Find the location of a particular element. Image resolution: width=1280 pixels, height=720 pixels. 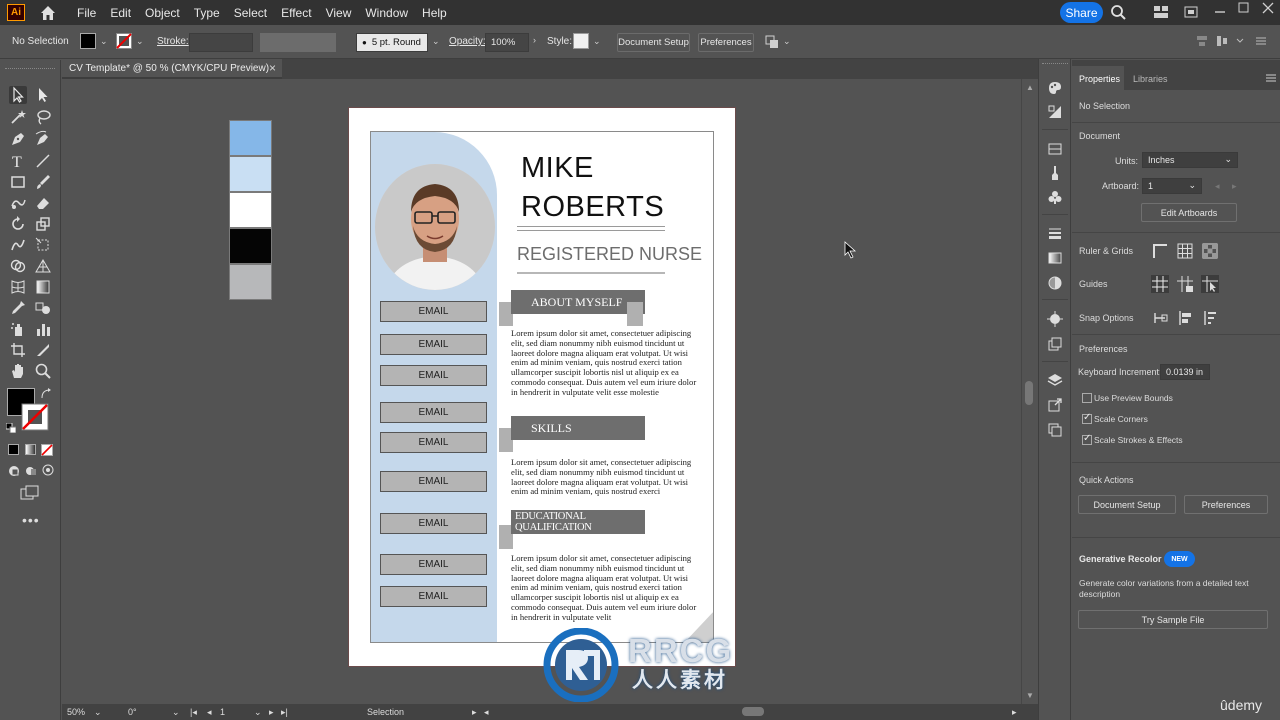

last-artboard-icon: ▸| is located at coordinates (284, 712).